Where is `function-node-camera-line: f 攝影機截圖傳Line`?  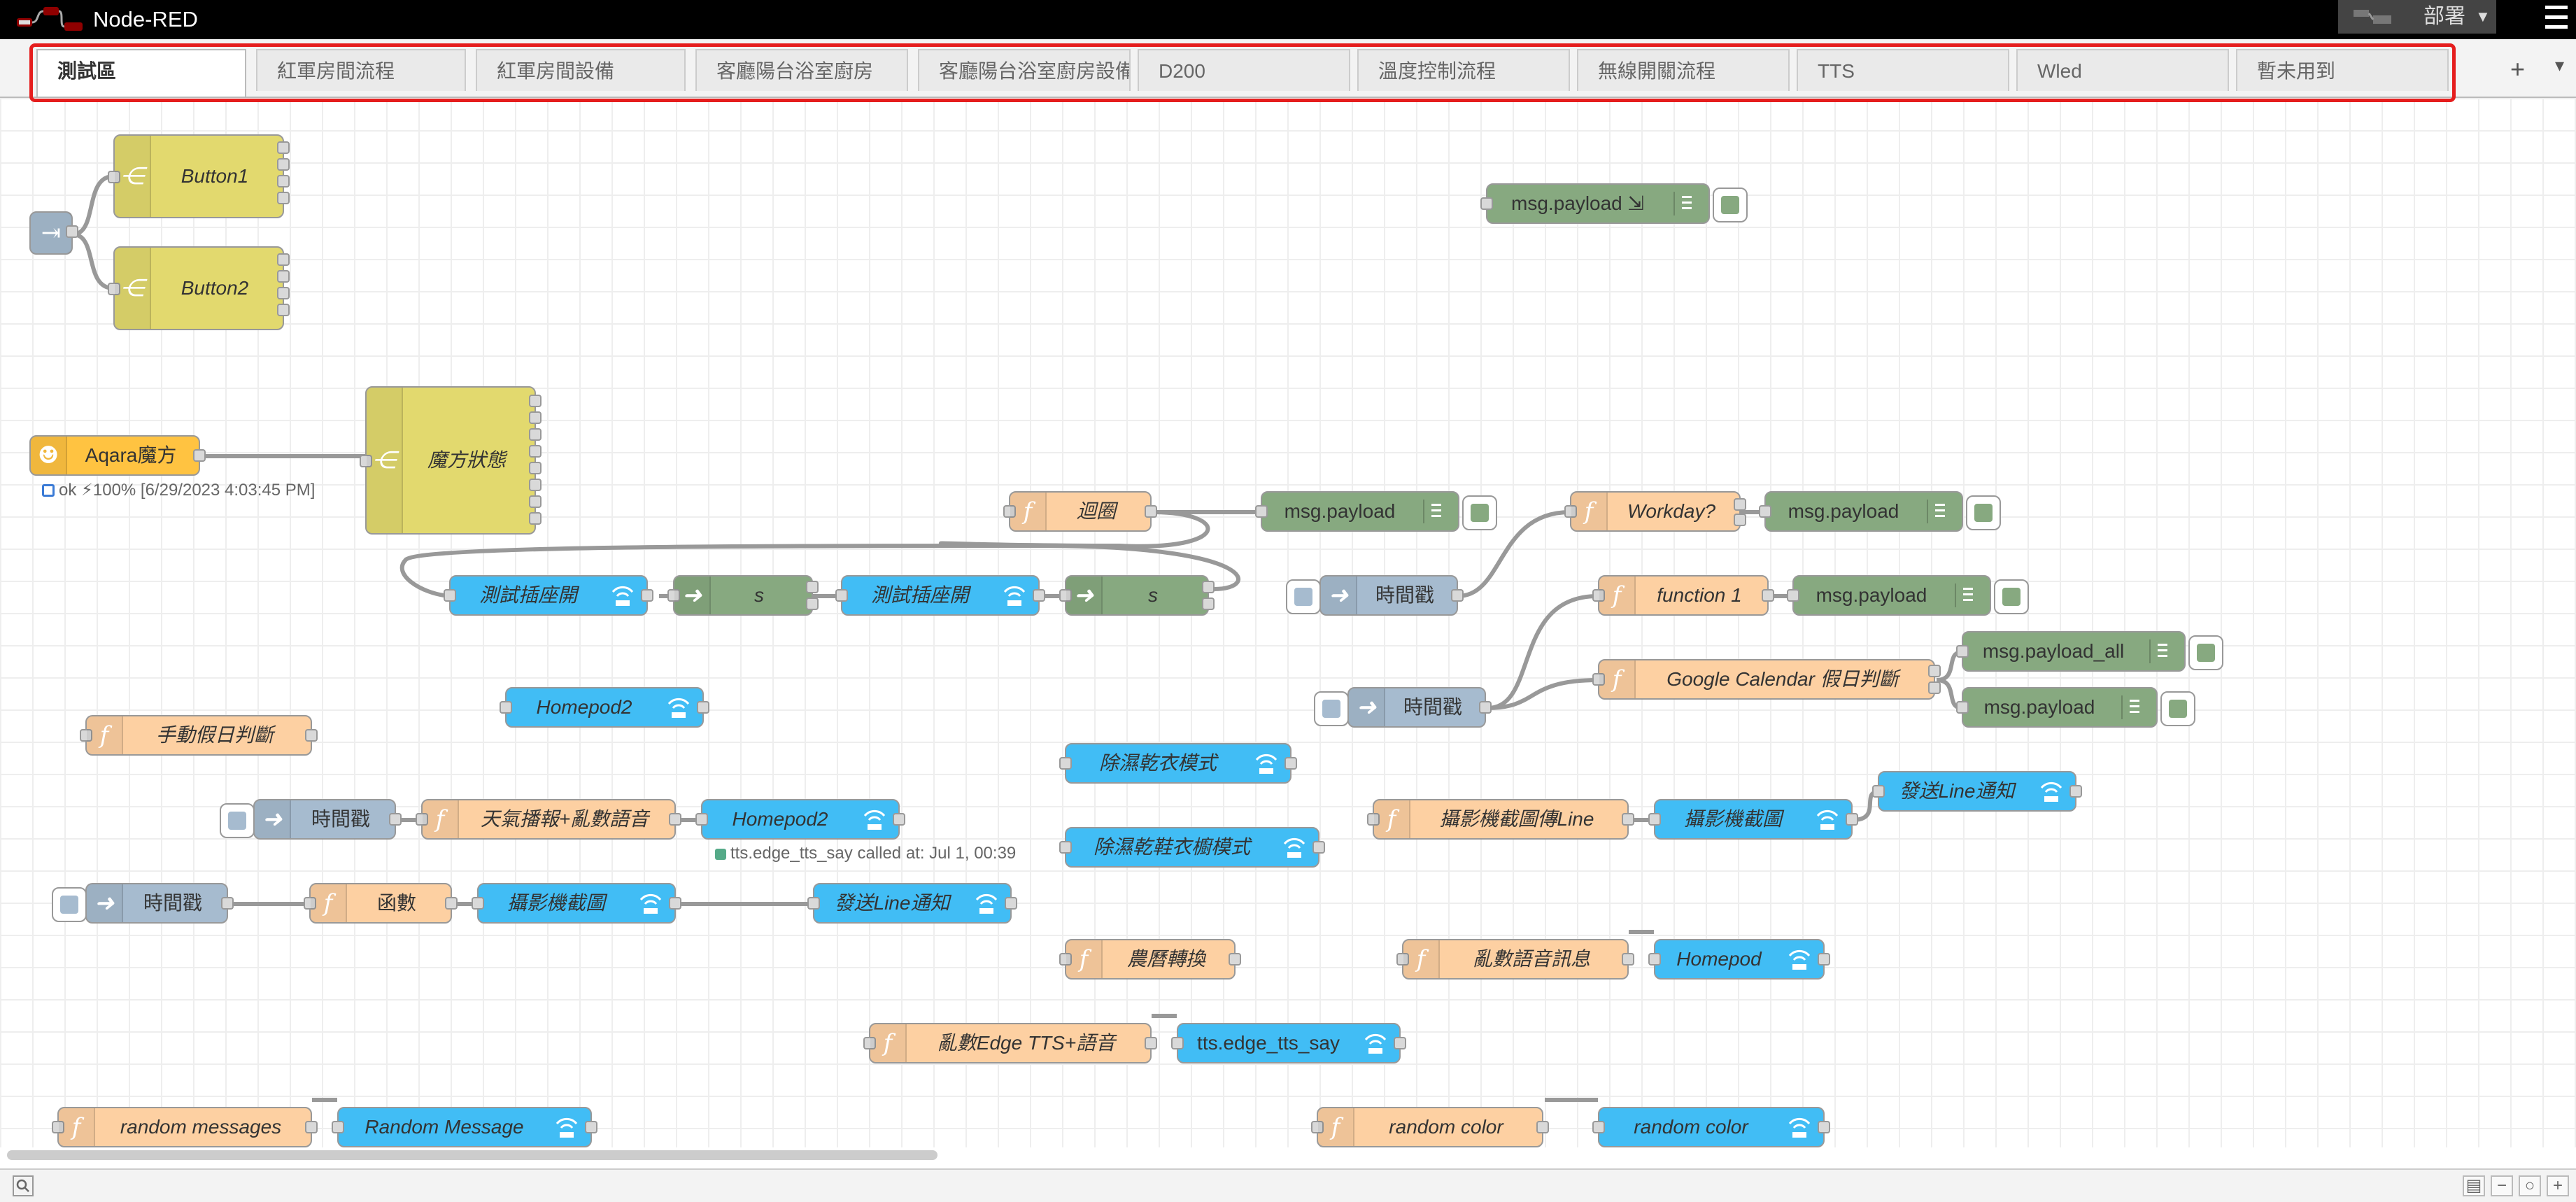
function-node-camera-line: f 攝影機截圖傳Line is located at coordinates (1501, 819).